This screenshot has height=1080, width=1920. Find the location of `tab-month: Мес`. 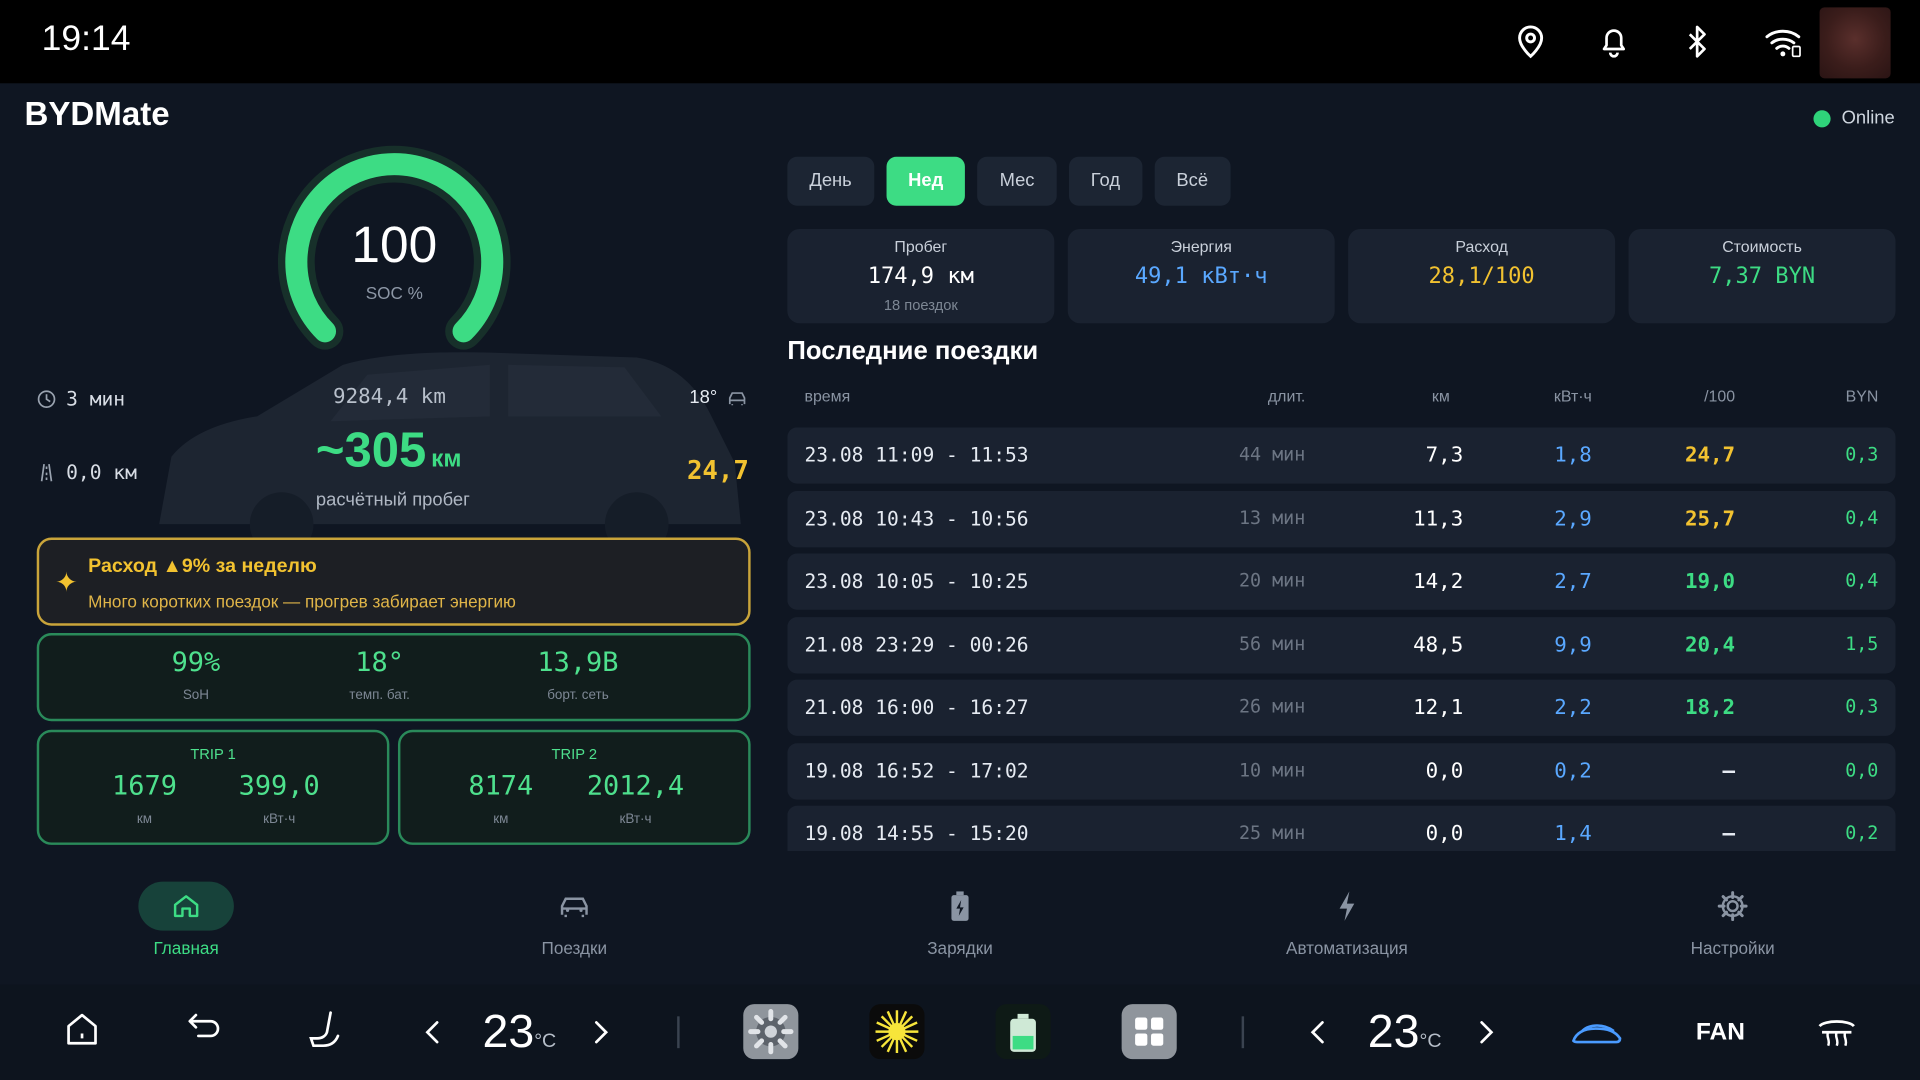

tab-month: Мес is located at coordinates (1017, 181).